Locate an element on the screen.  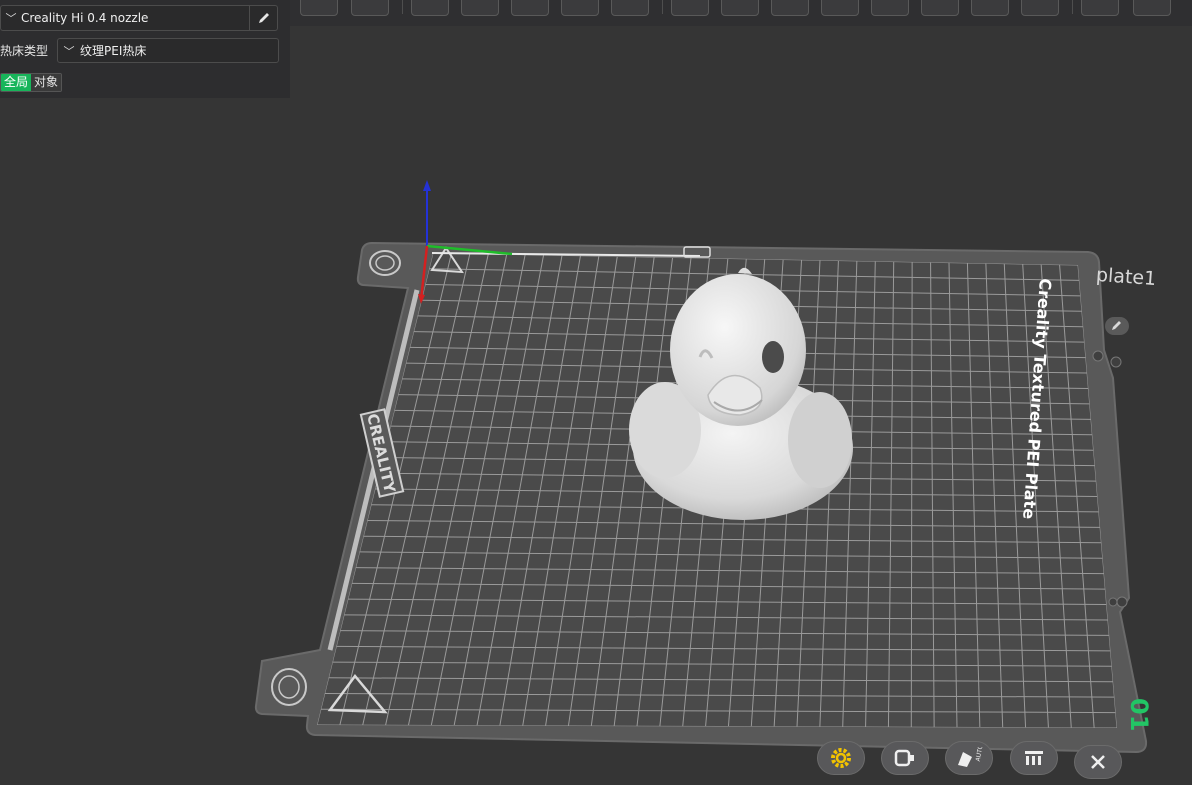
text-icon is located at coordinates (1040, 8).